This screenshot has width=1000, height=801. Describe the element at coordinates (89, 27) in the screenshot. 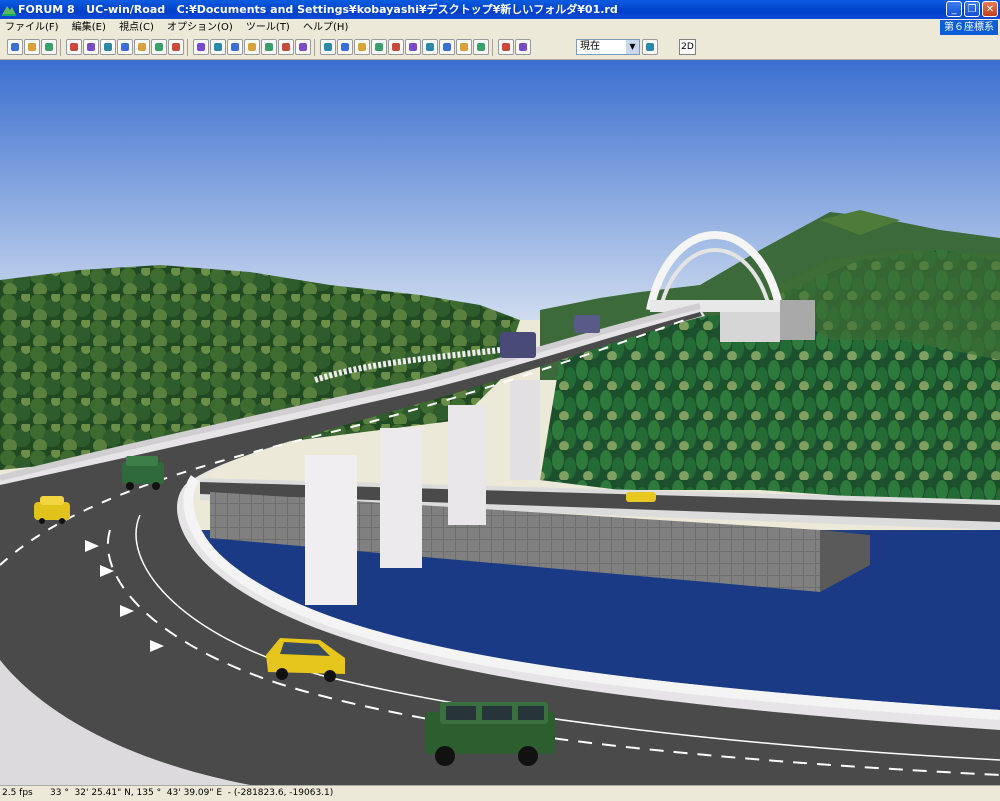

I see `menu-edit: 編集(E)` at that location.